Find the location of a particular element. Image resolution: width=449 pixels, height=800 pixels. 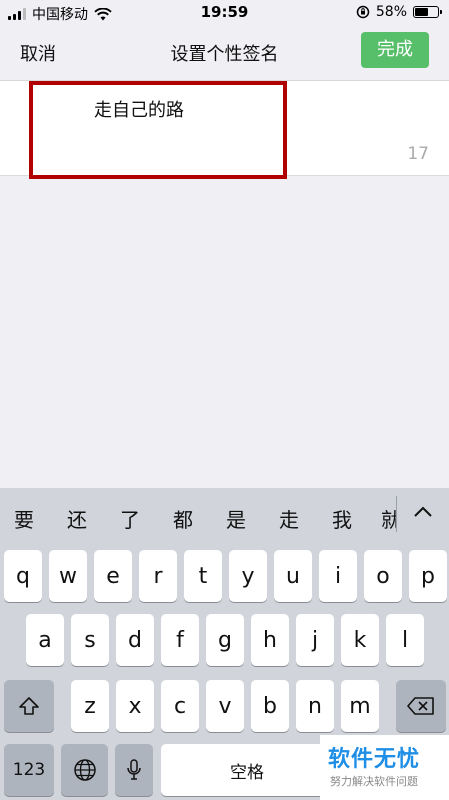

key-r: r is located at coordinates (158, 576).